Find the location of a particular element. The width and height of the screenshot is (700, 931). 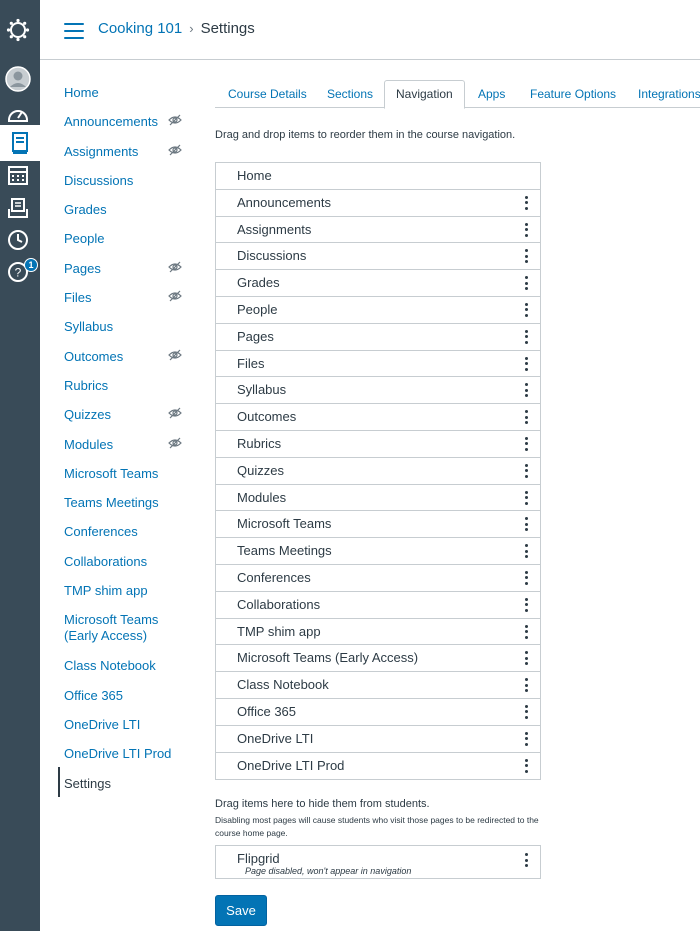

nav-list-item: Class Notebook is located at coordinates (378, 685).